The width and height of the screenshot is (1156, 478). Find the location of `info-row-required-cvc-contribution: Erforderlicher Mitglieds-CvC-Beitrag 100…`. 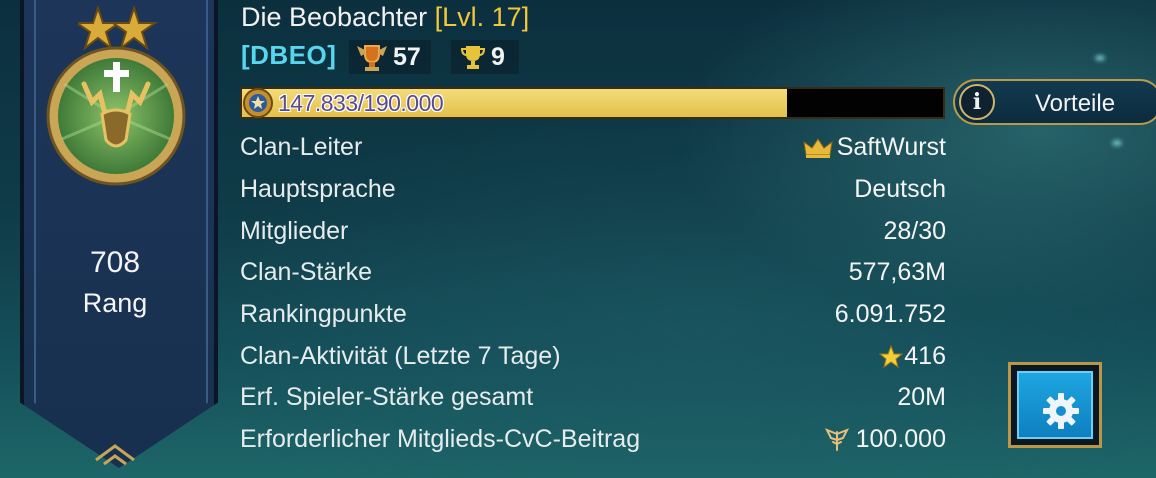

info-row-required-cvc-contribution: Erforderlicher Mitglieds-CvC-Beitrag 100… is located at coordinates (593, 442).